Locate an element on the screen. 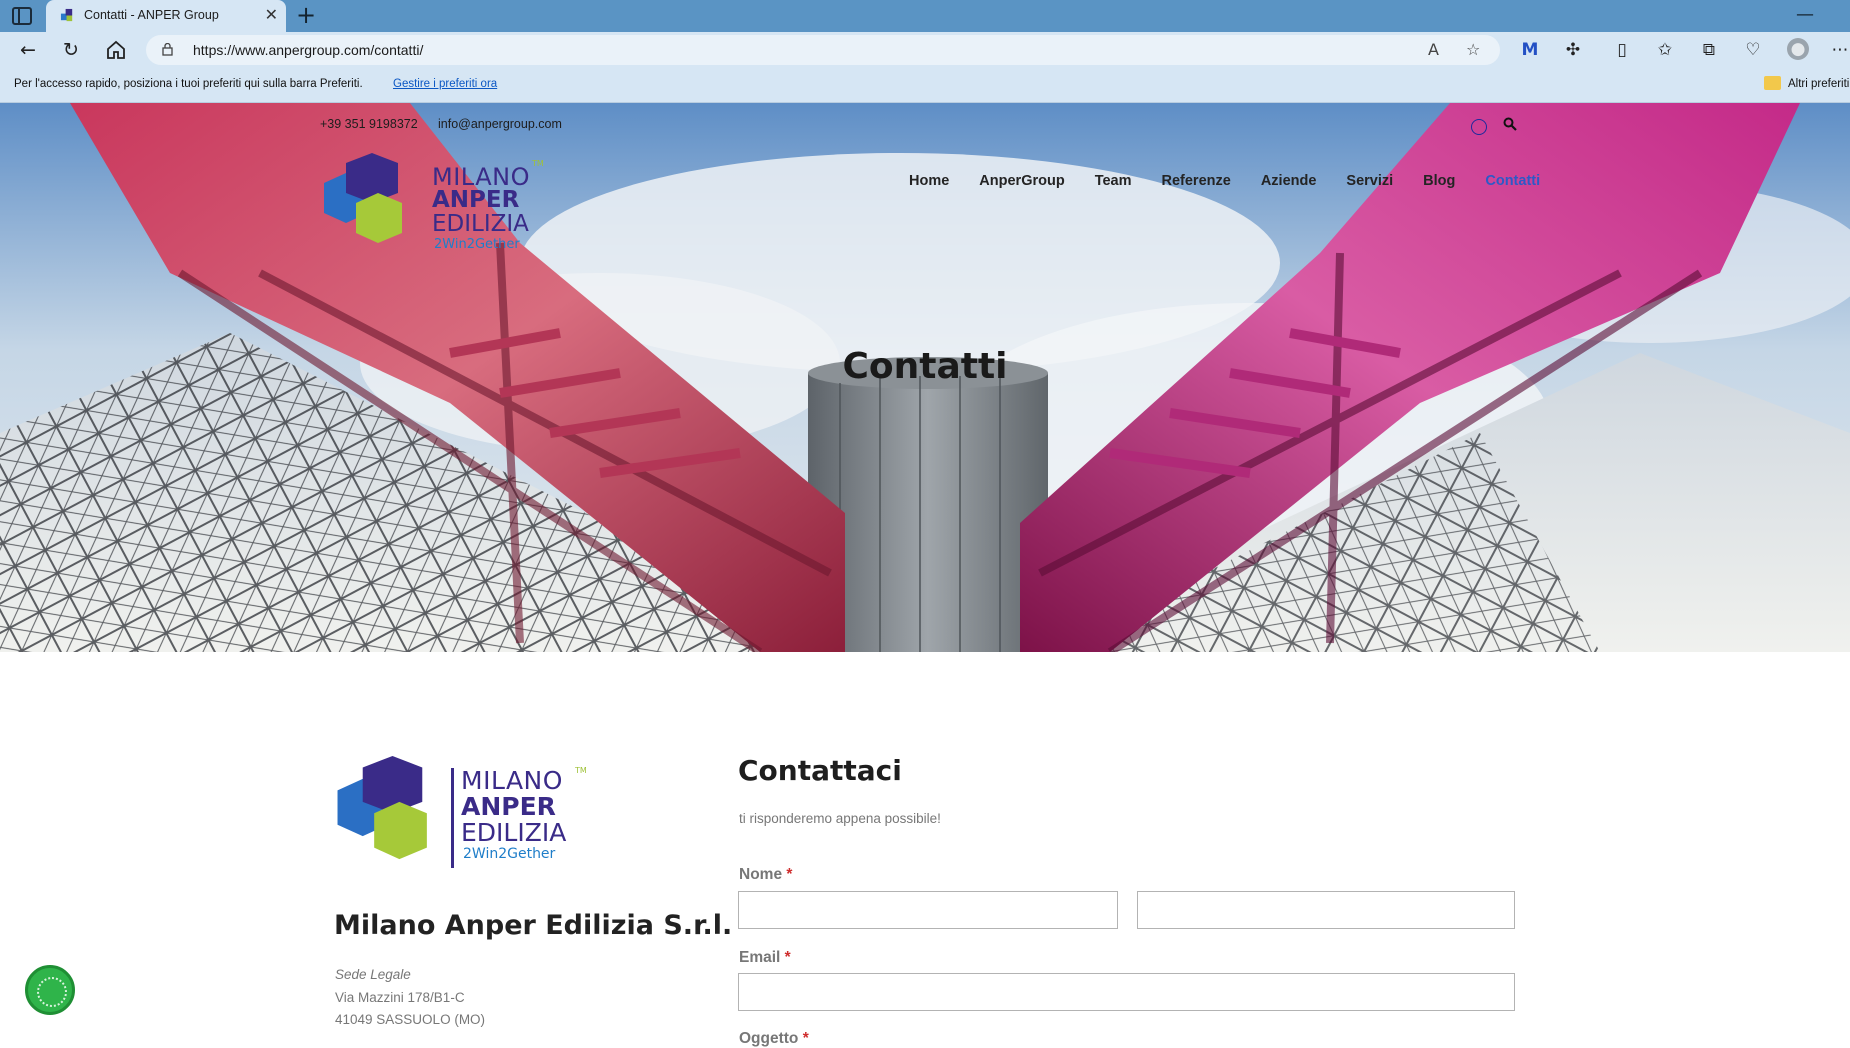  browser-tab-active: Contatti - ANPER Group ✕ is located at coordinates (166, 16).